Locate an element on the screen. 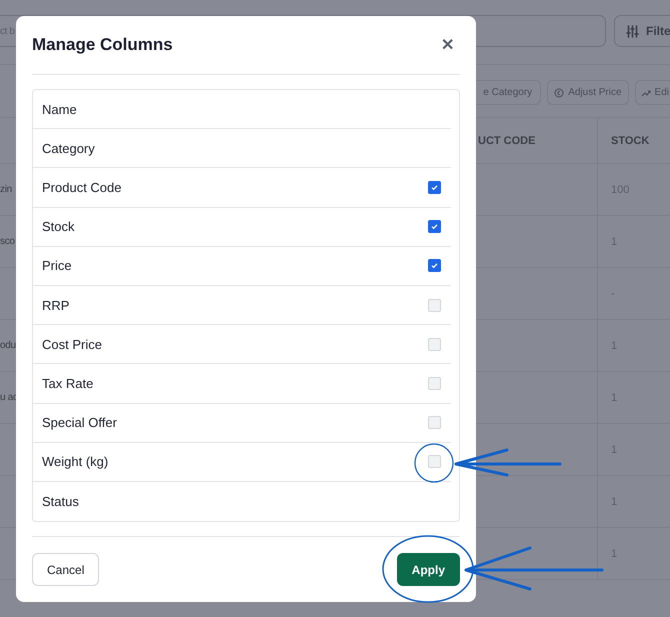 The width and height of the screenshot is (670, 617). close-button: ✕ is located at coordinates (447, 45).